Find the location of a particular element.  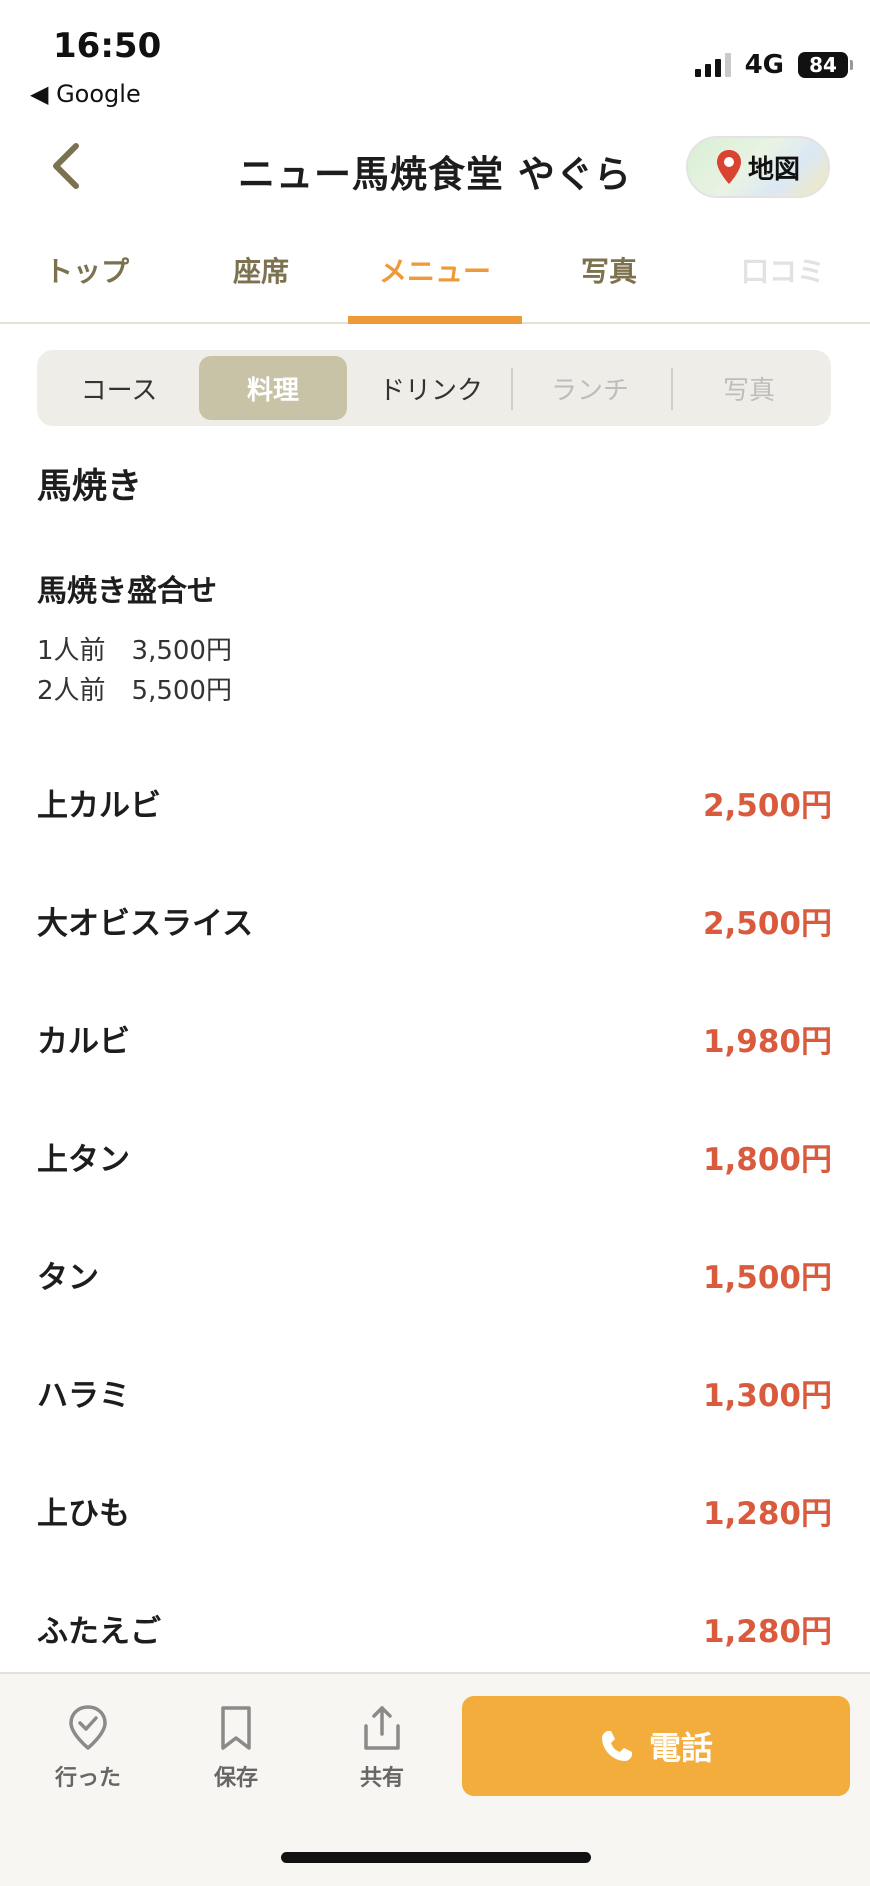

combo-price-line: 2人前 5,500円 is located at coordinates (134, 691).